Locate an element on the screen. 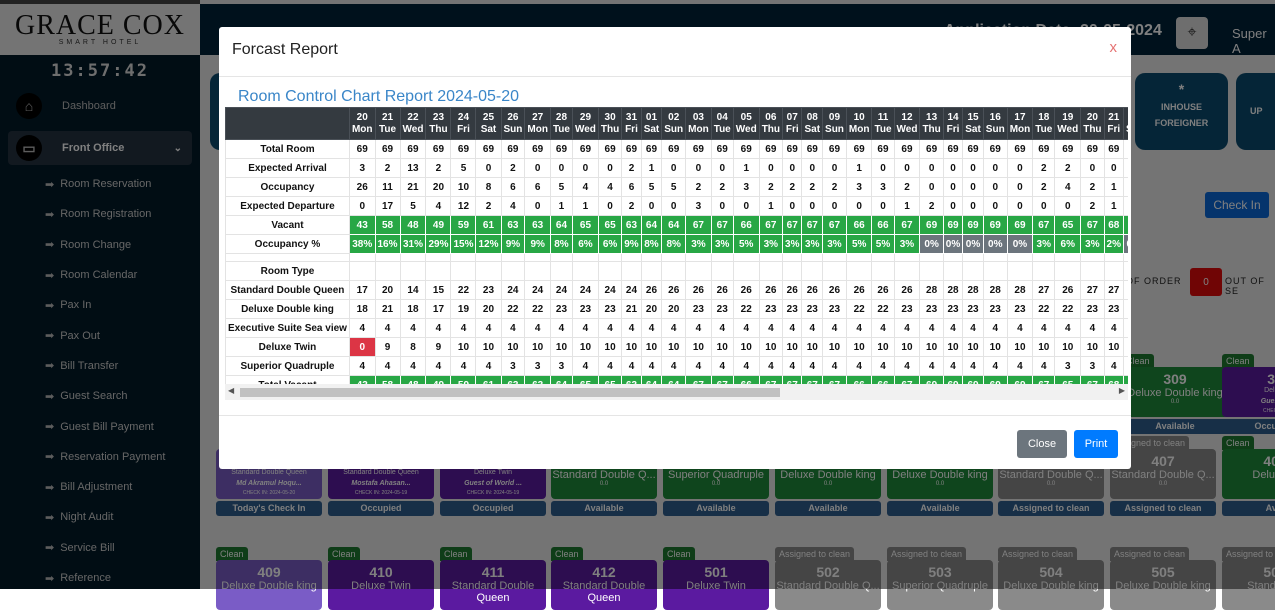  close-icon: x is located at coordinates (1114, 47).